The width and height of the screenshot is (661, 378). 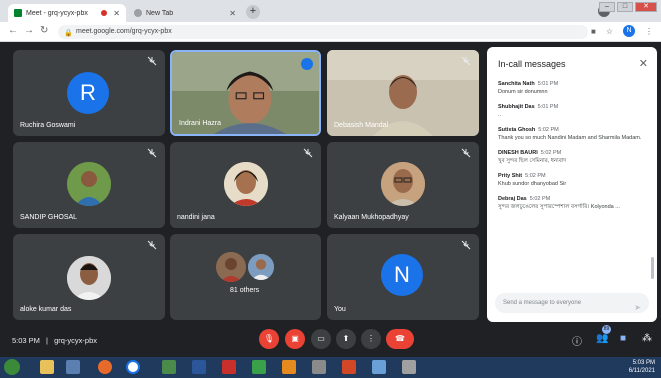 What do you see at coordinates (573, 111) in the screenshot?
I see `chat-message: Shubhajit Das 5:01 PM ..` at bounding box center [573, 111].